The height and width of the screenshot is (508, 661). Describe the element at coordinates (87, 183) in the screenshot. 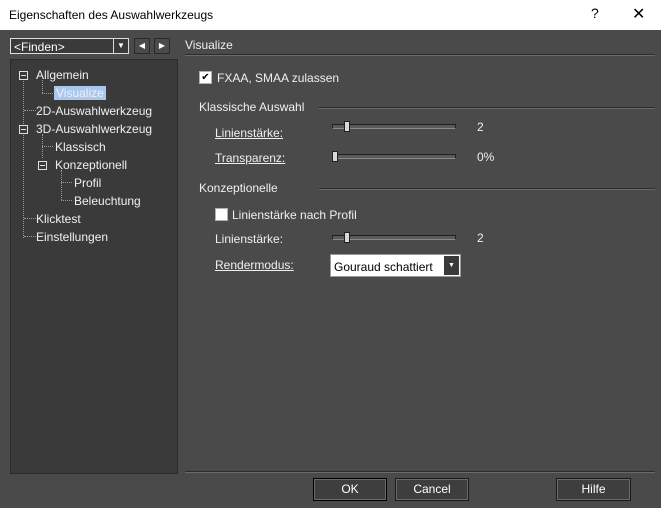

I see `tree-item-profil: Profil` at that location.